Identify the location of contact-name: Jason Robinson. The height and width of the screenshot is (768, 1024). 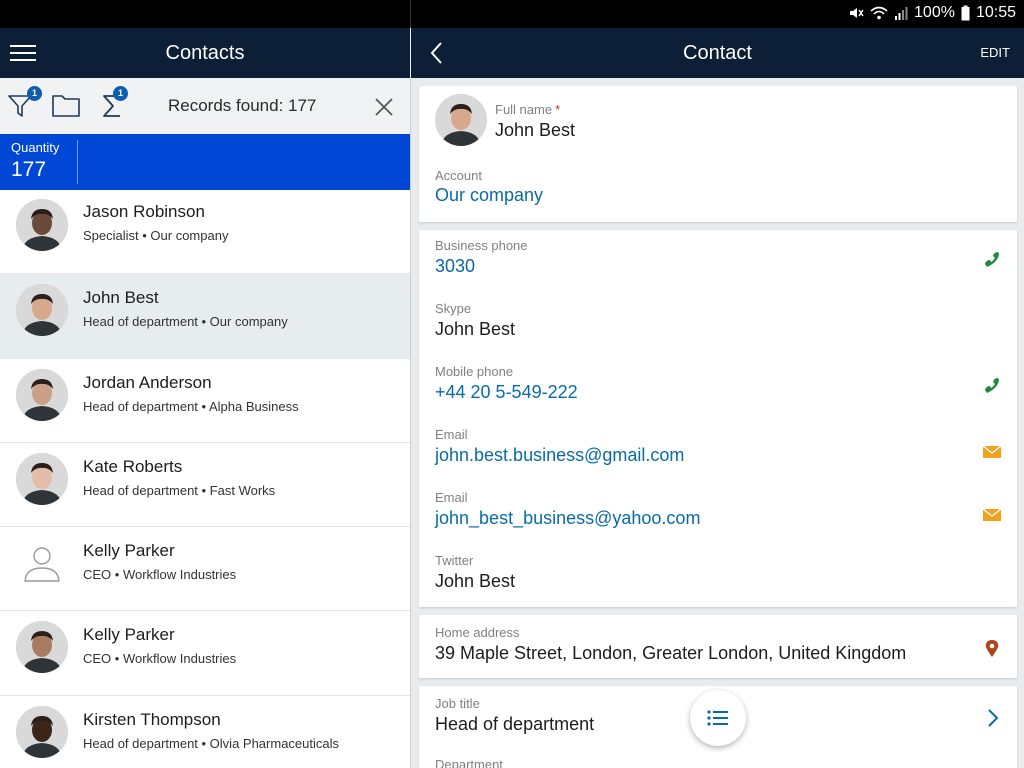
(144, 211).